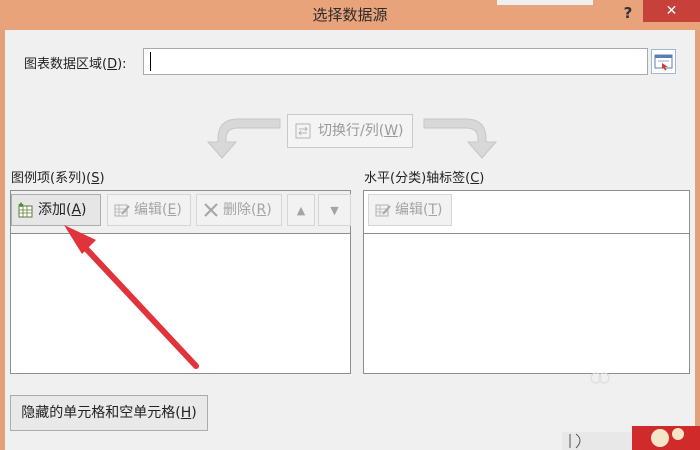 This screenshot has height=450, width=700. I want to click on category-heading: 水平(分类)轴标签(C), so click(424, 178).